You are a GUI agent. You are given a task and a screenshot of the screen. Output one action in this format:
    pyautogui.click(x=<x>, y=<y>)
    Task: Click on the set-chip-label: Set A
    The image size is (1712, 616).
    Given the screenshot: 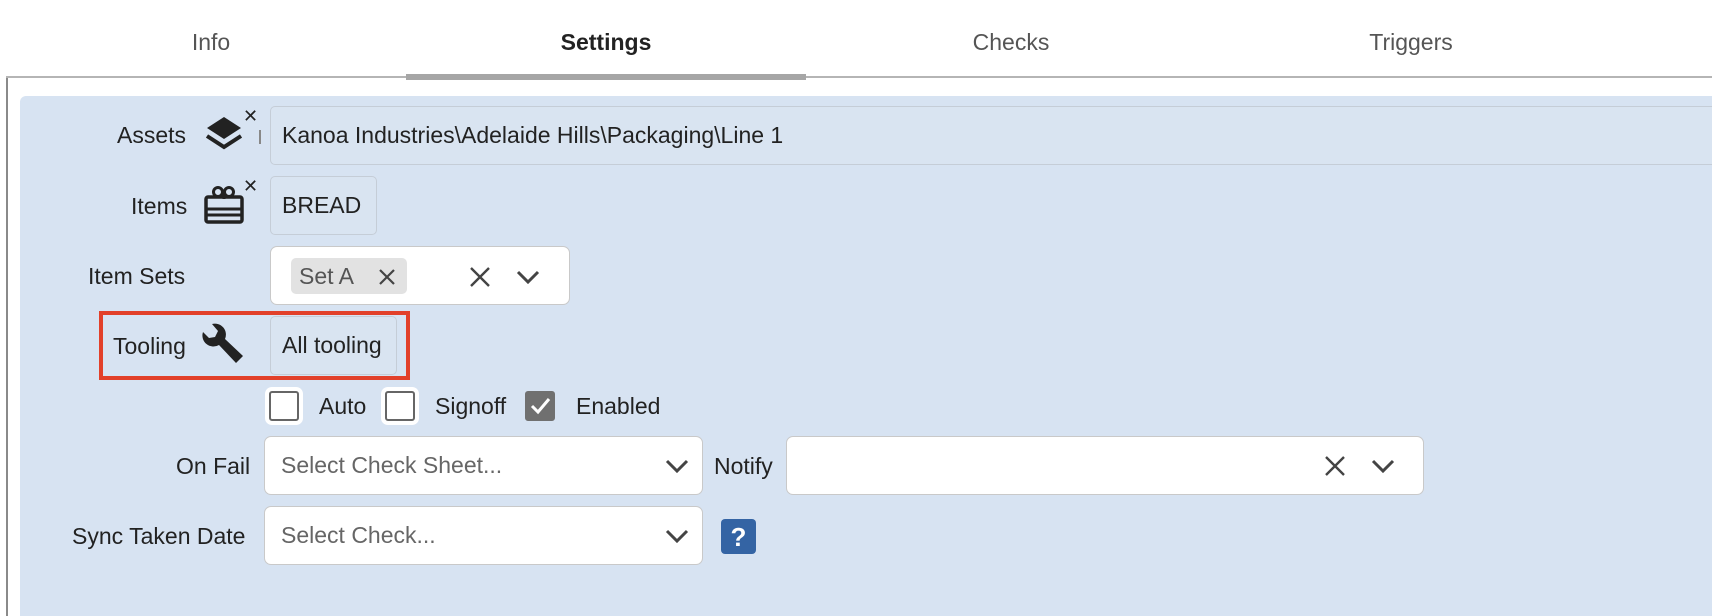 What is the action you would take?
    pyautogui.click(x=326, y=275)
    